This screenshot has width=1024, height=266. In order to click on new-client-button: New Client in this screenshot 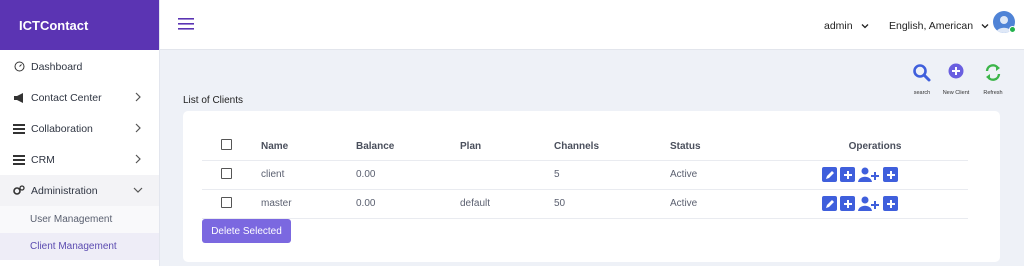, I will do `click(956, 79)`.